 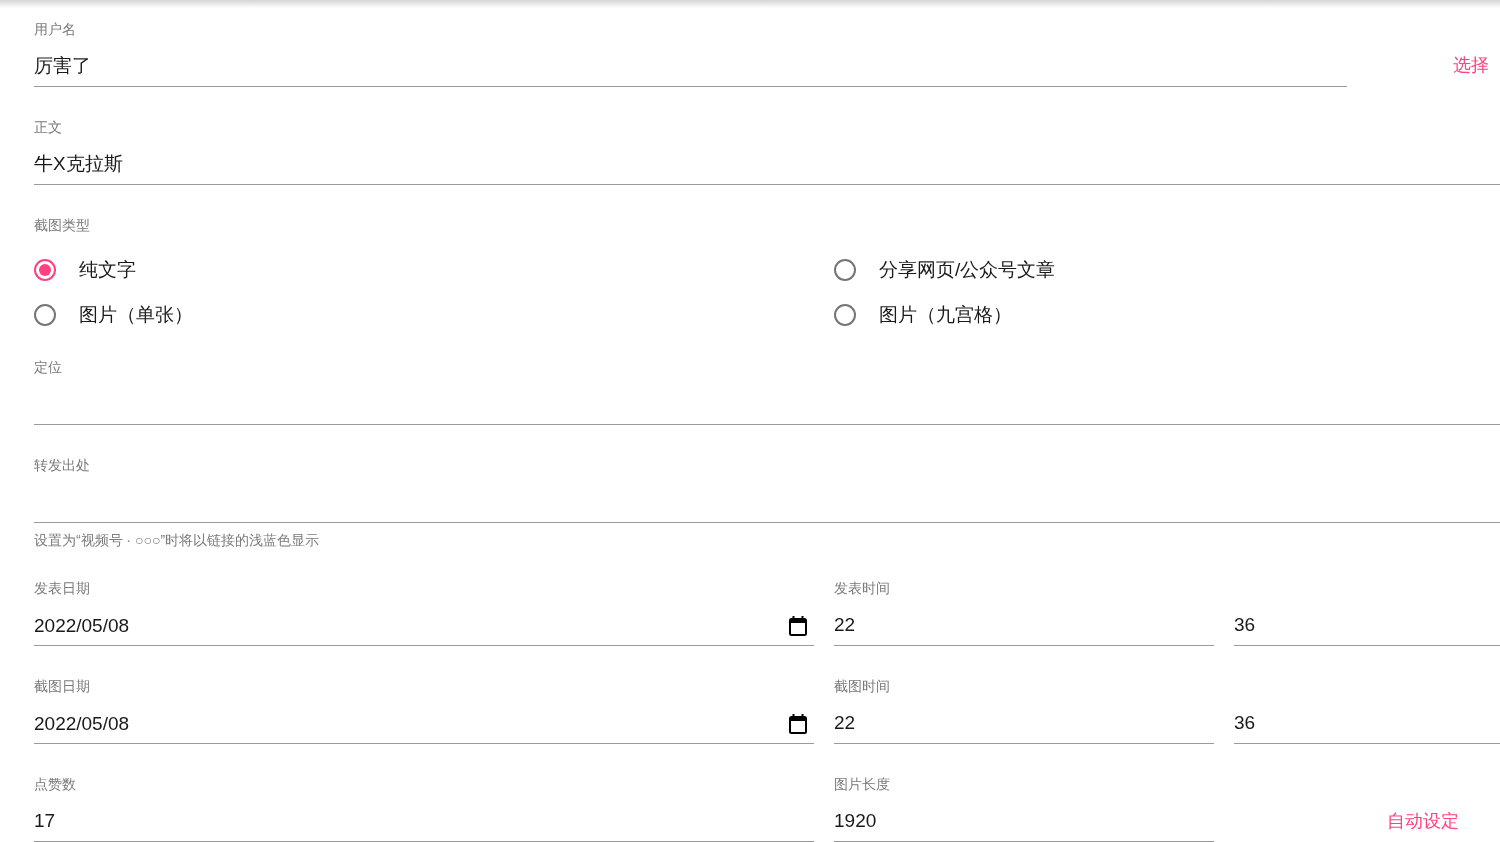 What do you see at coordinates (62, 225) in the screenshot?
I see `field-label: 截图类型` at bounding box center [62, 225].